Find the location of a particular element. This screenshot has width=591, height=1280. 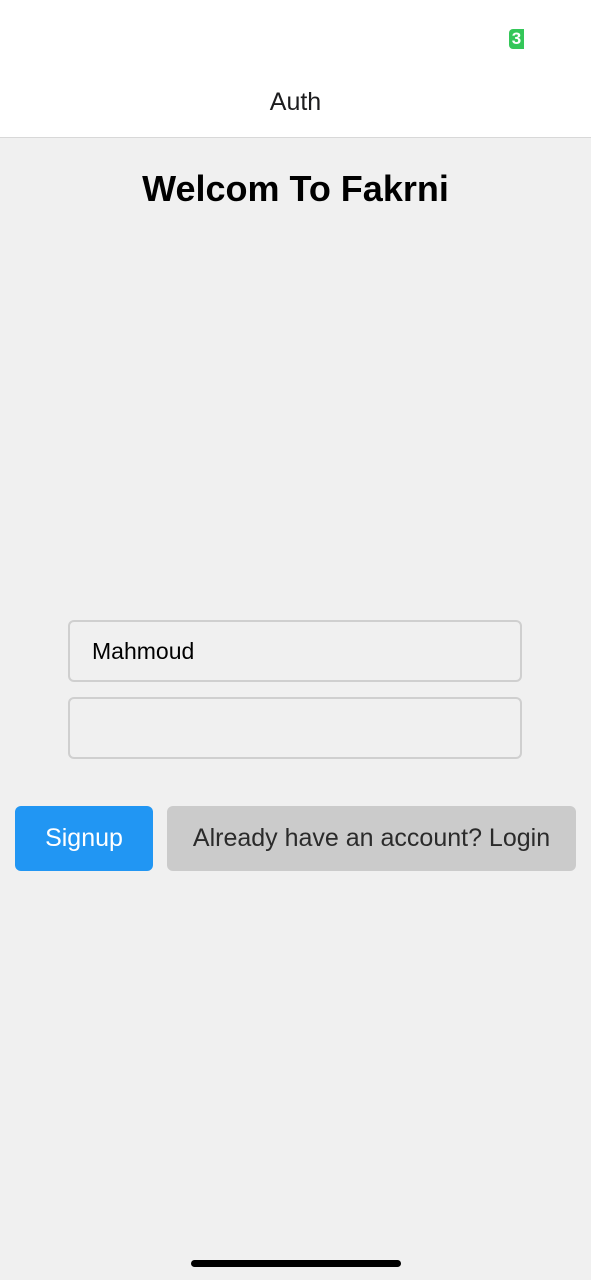

header-title: Auth is located at coordinates (295, 102).